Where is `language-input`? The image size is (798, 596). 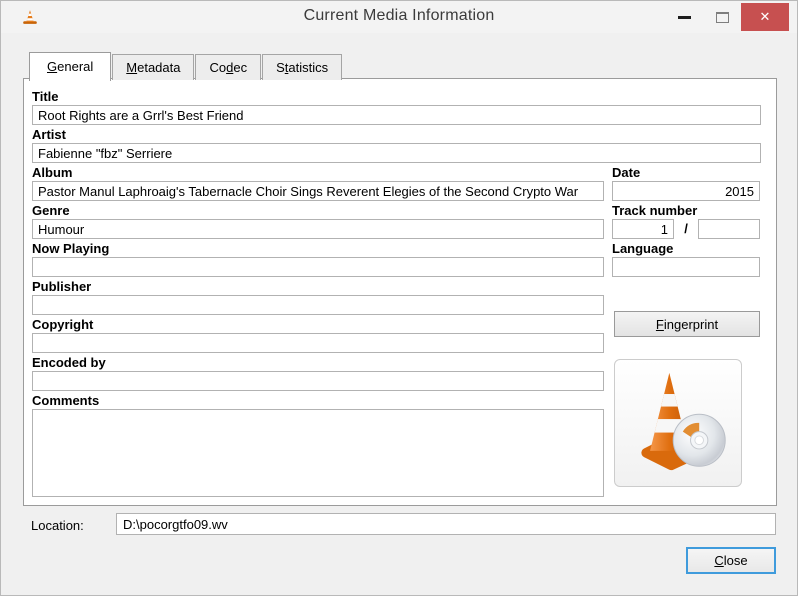 language-input is located at coordinates (686, 267).